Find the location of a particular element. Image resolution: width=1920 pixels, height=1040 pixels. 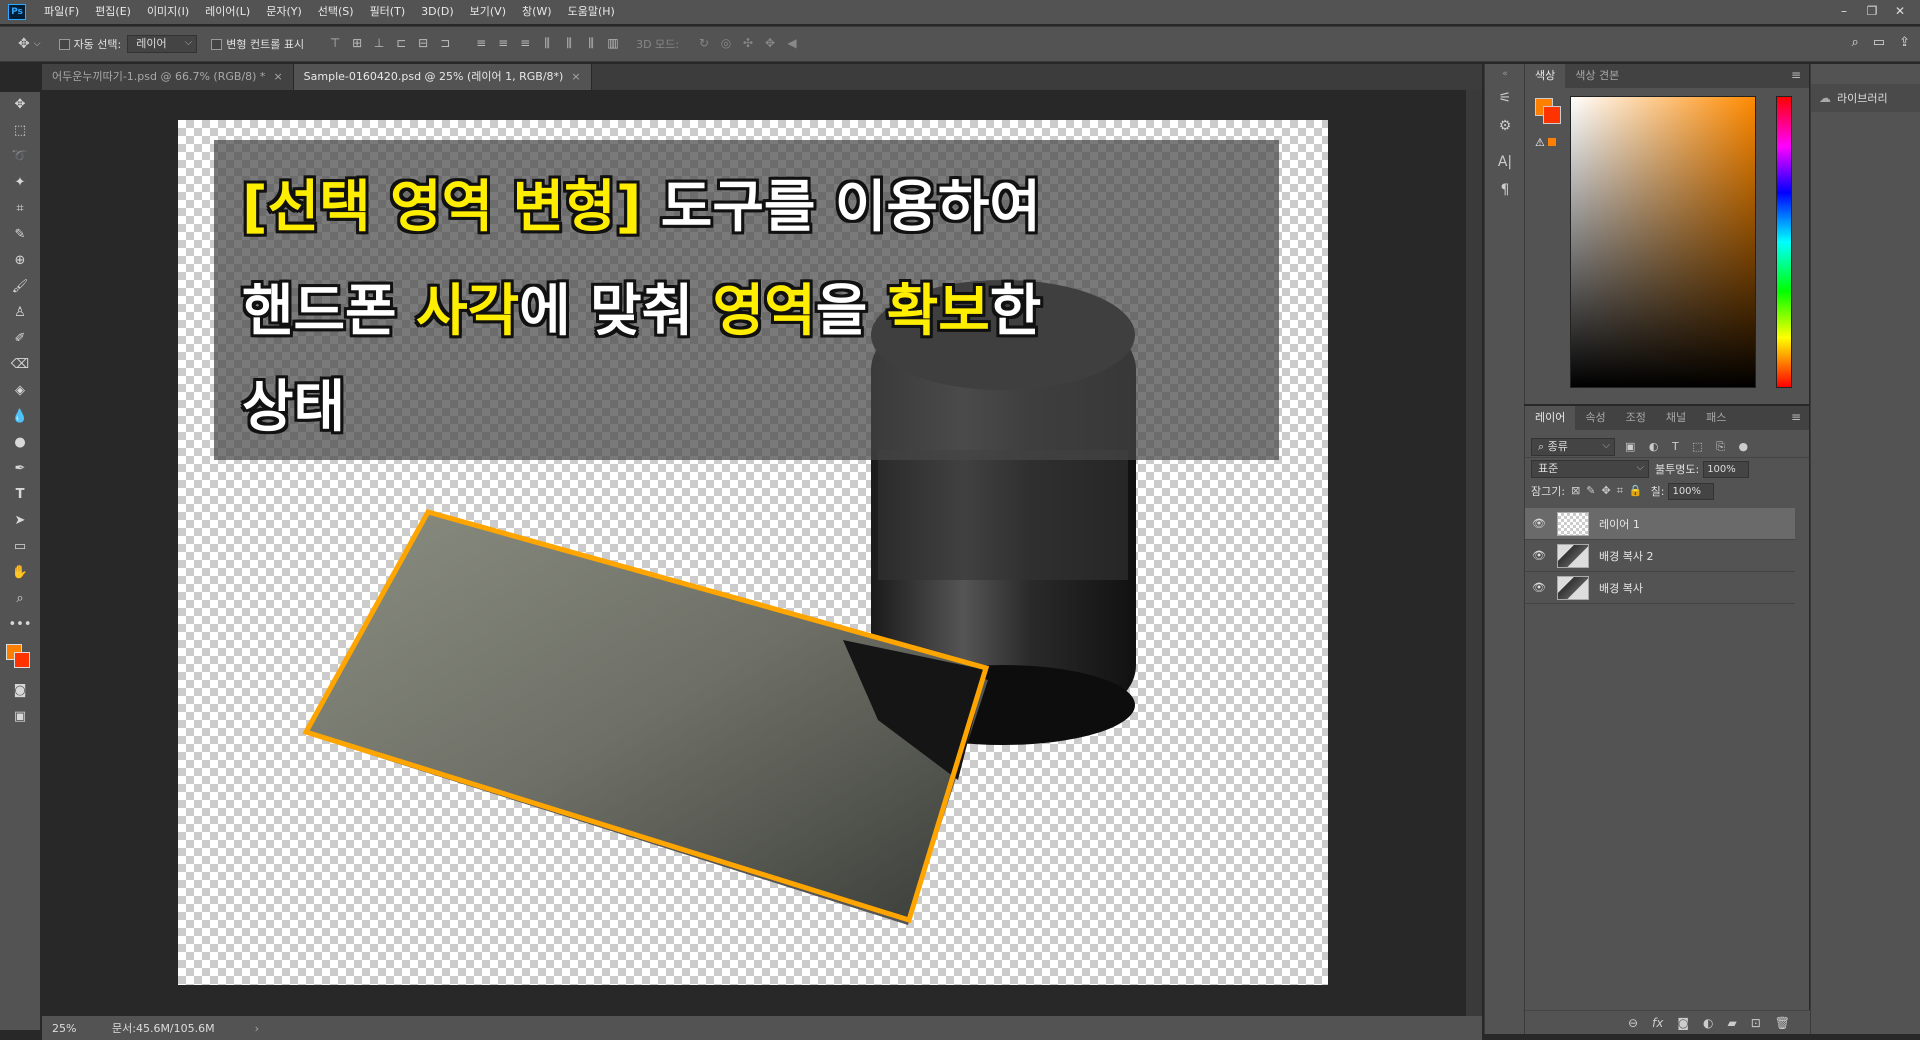

adjustment-layer-icon: ◐ is located at coordinates (1708, 1023).